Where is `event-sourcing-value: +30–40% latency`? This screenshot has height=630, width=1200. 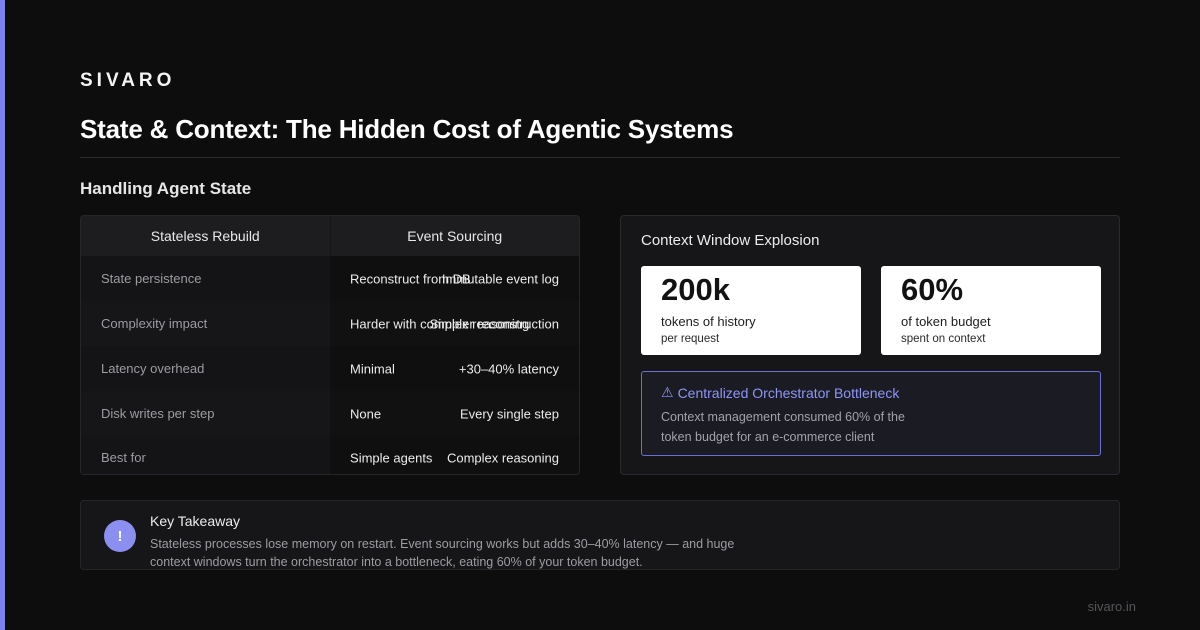
event-sourcing-value: +30–40% latency is located at coordinates (508, 368).